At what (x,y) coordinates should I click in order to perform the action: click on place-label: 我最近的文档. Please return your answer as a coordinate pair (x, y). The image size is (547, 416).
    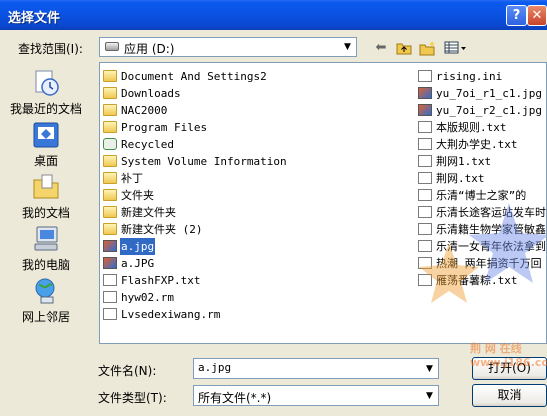
    Looking at the image, I should click on (45, 109).